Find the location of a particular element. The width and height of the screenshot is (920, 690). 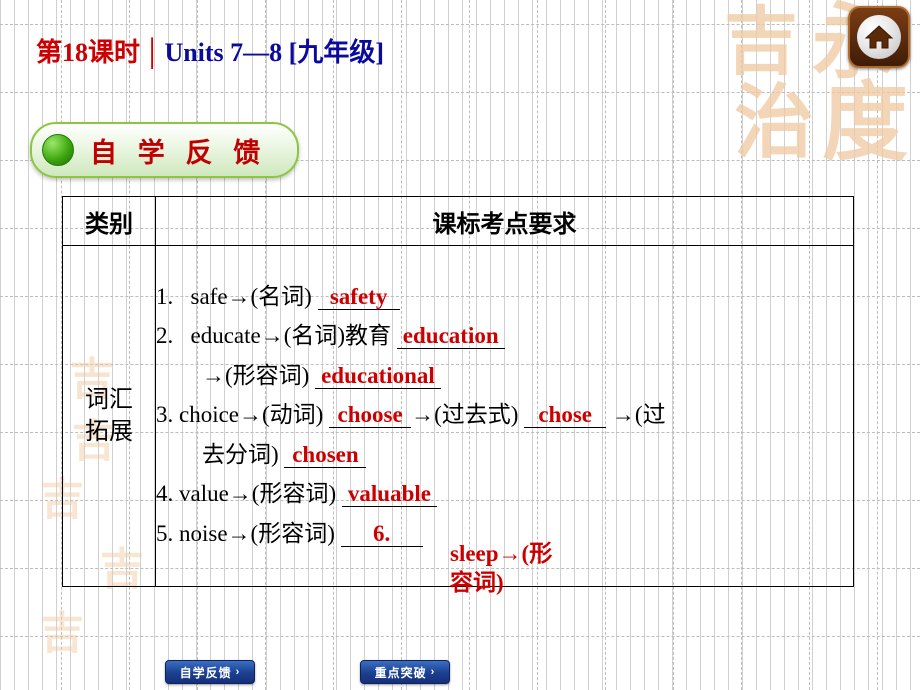

table-header-category: 类别 is located at coordinates (109, 221).